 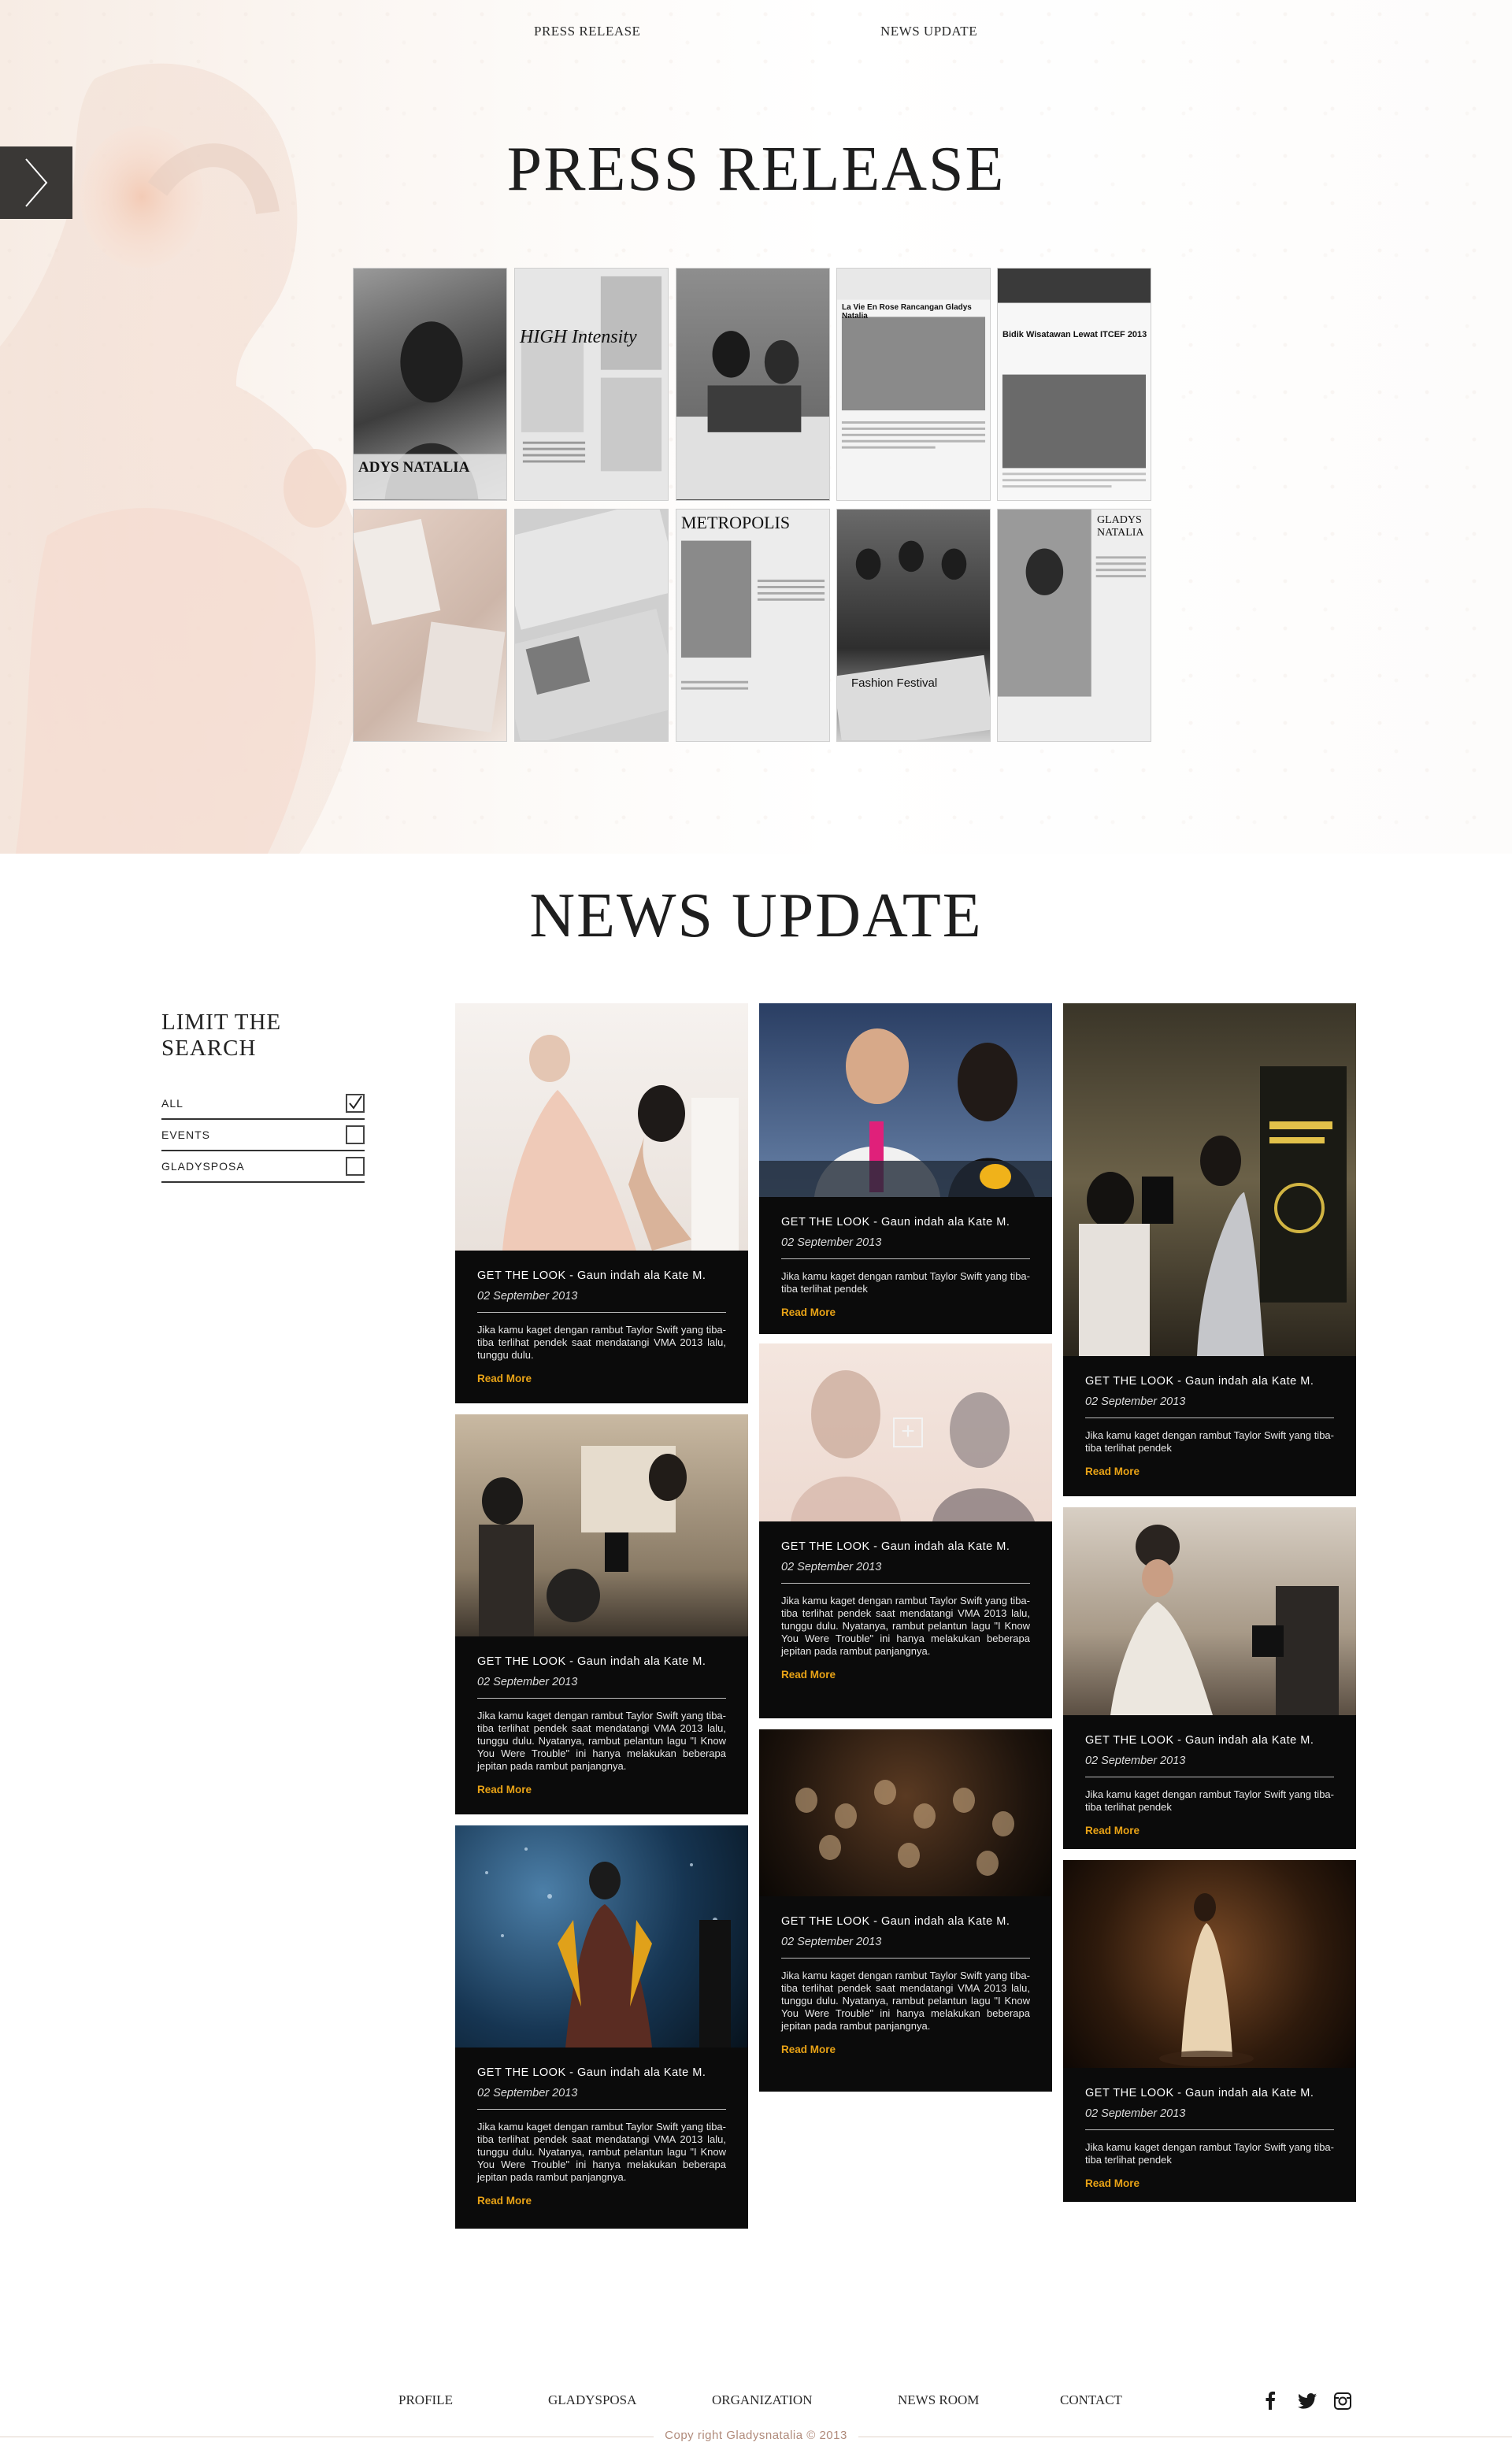 I want to click on press-thumb: METROPOLIS, so click(x=753, y=625).